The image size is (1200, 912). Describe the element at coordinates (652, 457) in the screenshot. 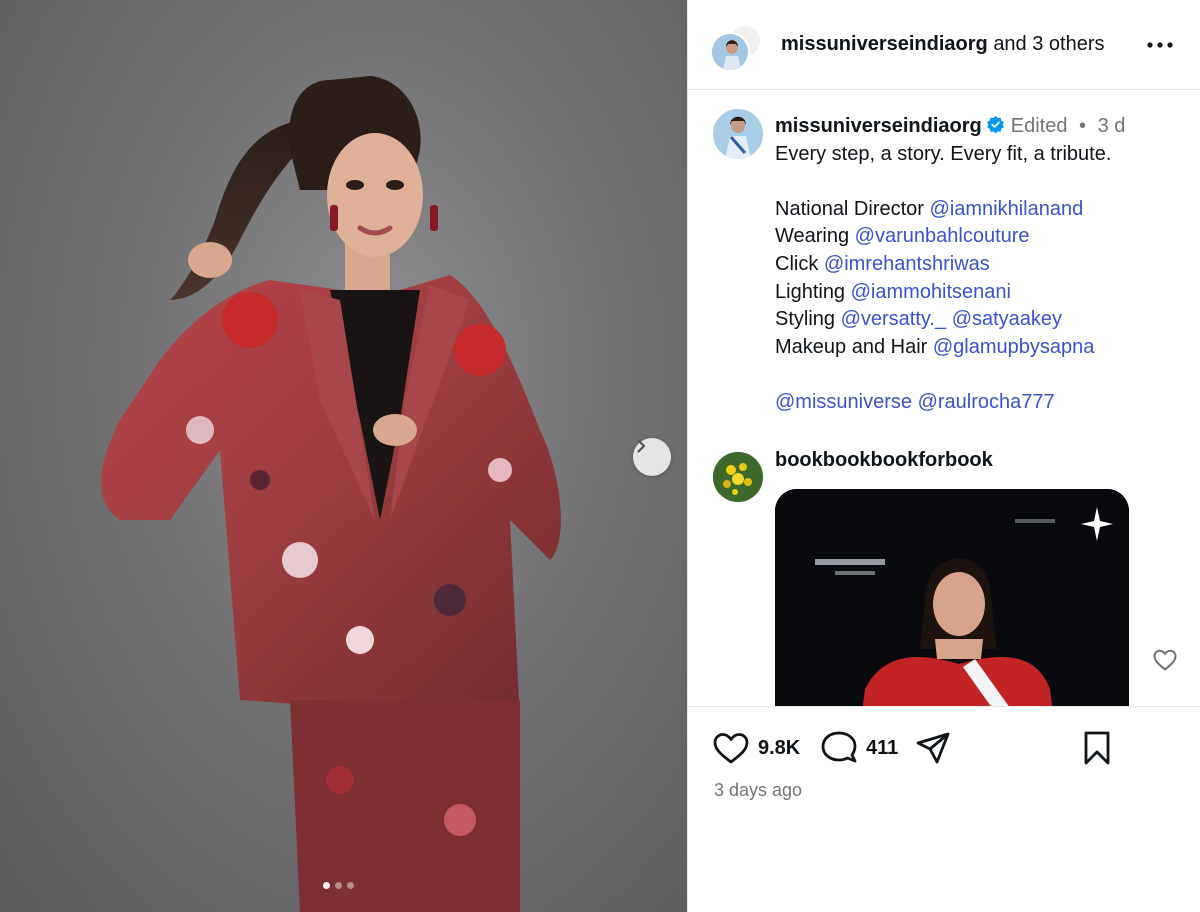

I see `carousel-next-button` at that location.